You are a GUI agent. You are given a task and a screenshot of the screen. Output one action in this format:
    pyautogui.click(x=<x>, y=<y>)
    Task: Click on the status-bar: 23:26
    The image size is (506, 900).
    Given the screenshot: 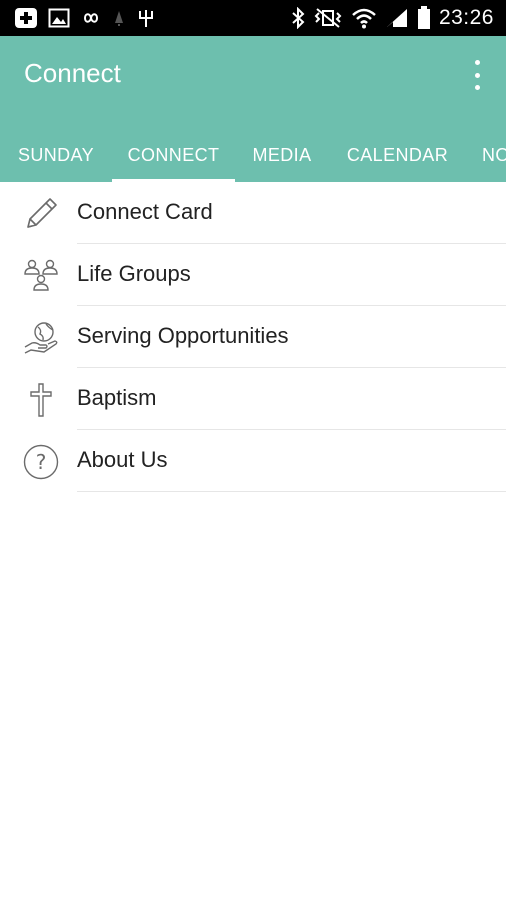 What is the action you would take?
    pyautogui.click(x=253, y=18)
    